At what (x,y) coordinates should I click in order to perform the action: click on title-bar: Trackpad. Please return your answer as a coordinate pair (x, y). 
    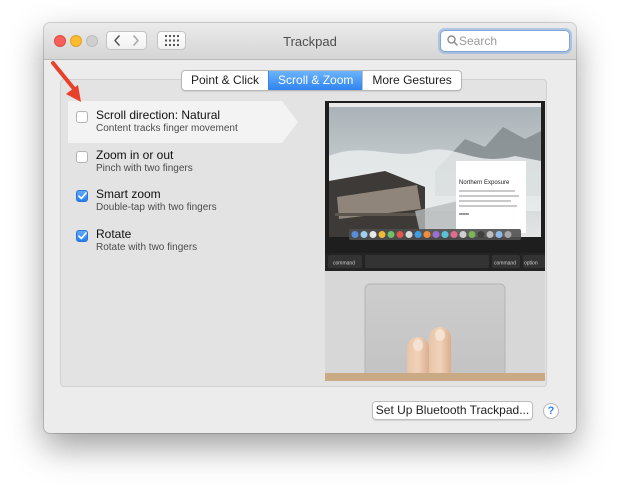
    Looking at the image, I should click on (310, 41).